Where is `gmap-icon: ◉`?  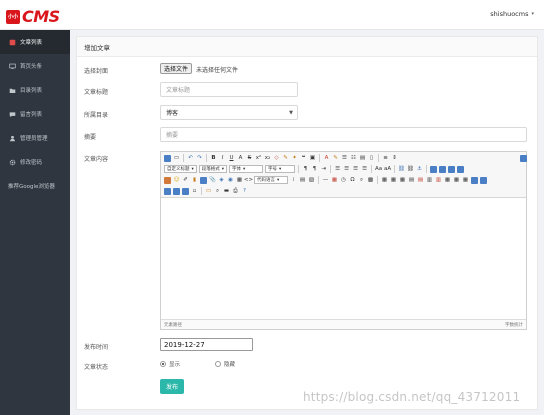 gmap-icon: ◉ is located at coordinates (230, 180).